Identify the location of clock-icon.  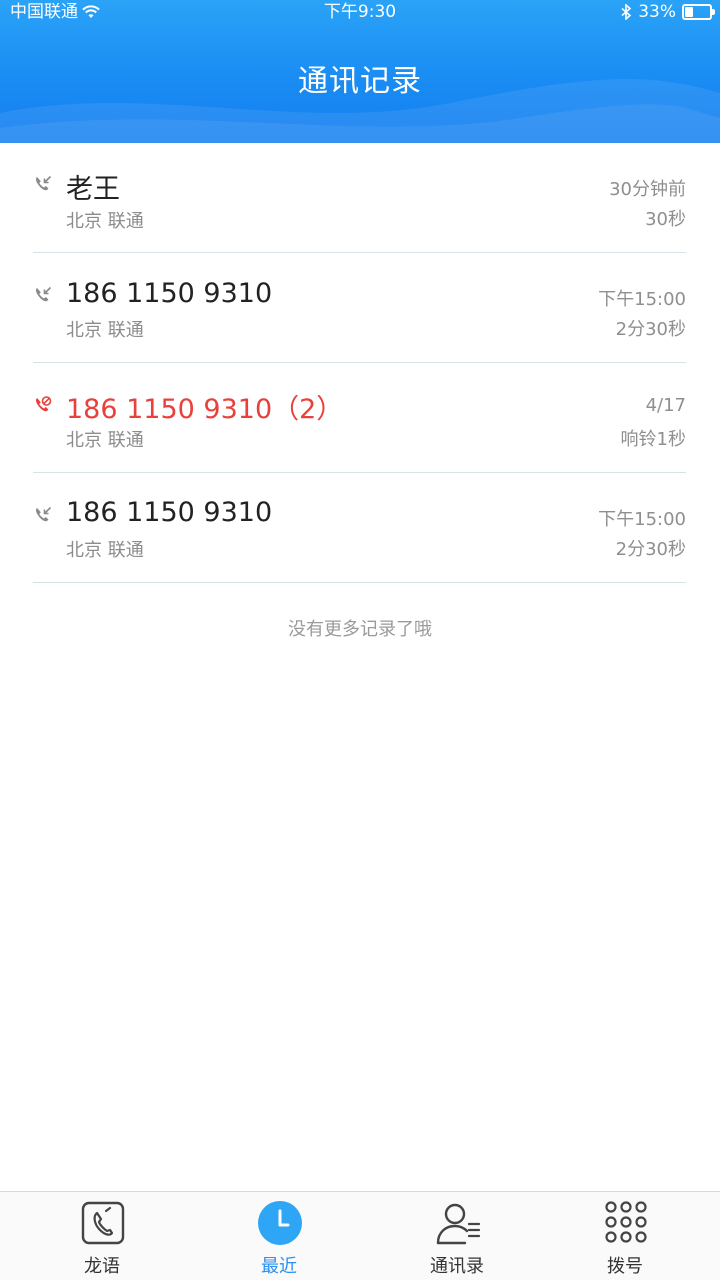
(280, 1223).